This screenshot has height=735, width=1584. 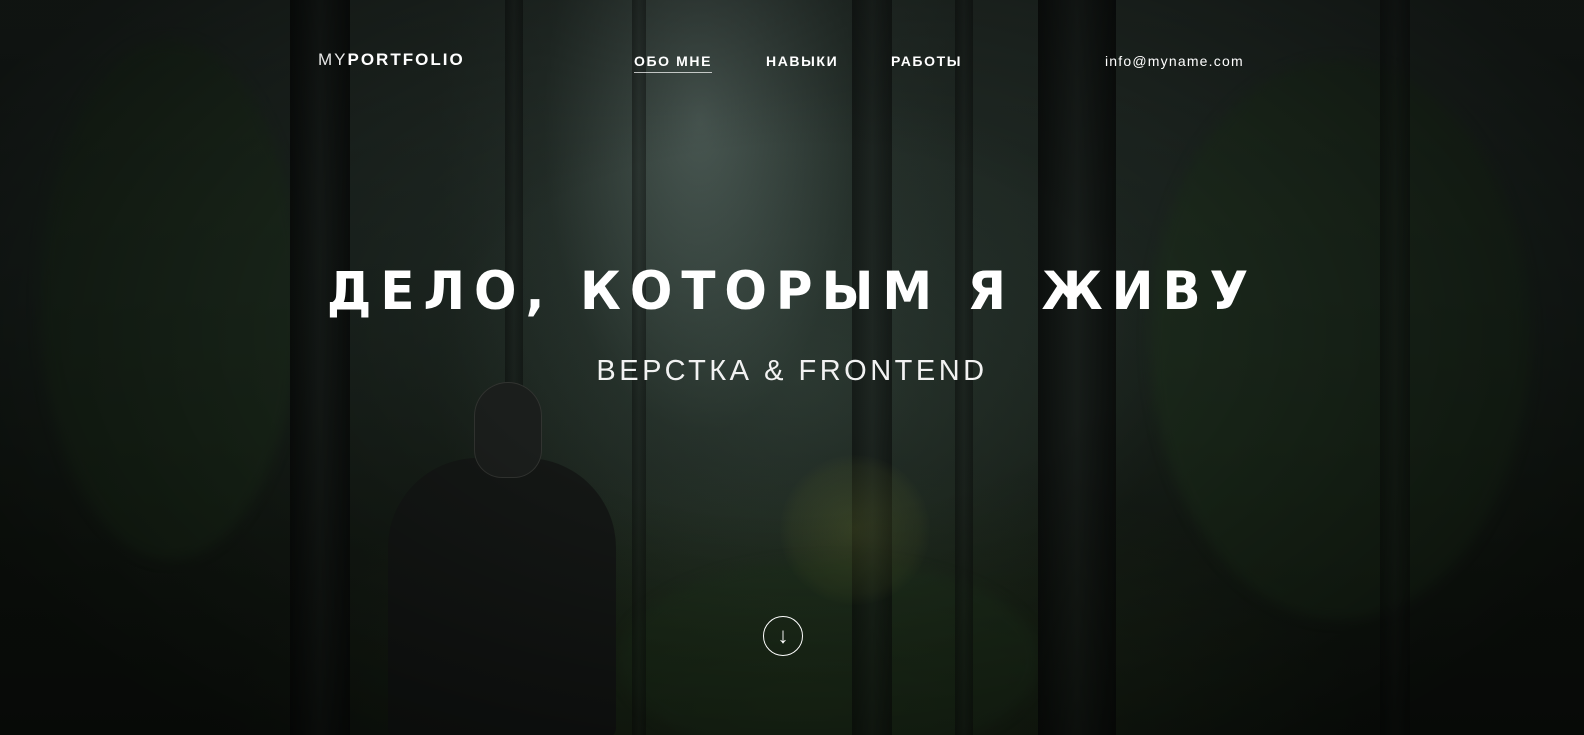 I want to click on arrow-down-icon: ↓, so click(x=783, y=635).